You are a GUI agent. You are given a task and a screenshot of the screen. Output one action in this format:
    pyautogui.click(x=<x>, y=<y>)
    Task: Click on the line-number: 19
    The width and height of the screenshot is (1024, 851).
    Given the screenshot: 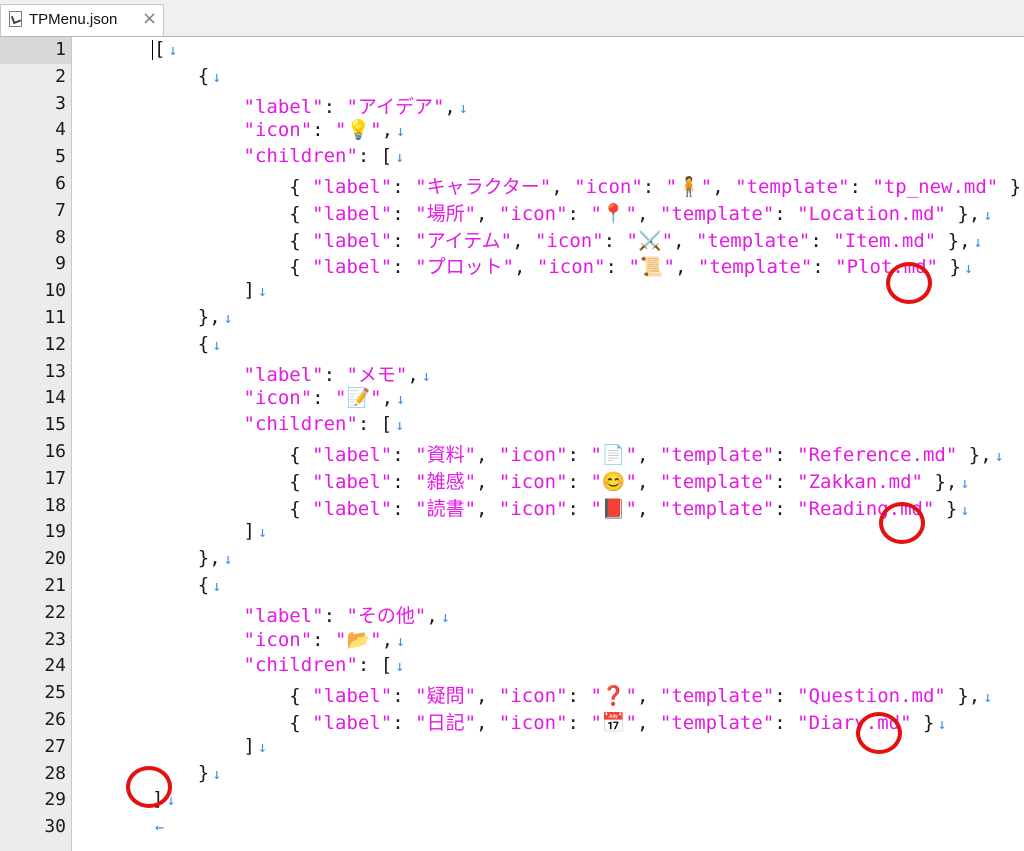 What is the action you would take?
    pyautogui.click(x=55, y=532)
    